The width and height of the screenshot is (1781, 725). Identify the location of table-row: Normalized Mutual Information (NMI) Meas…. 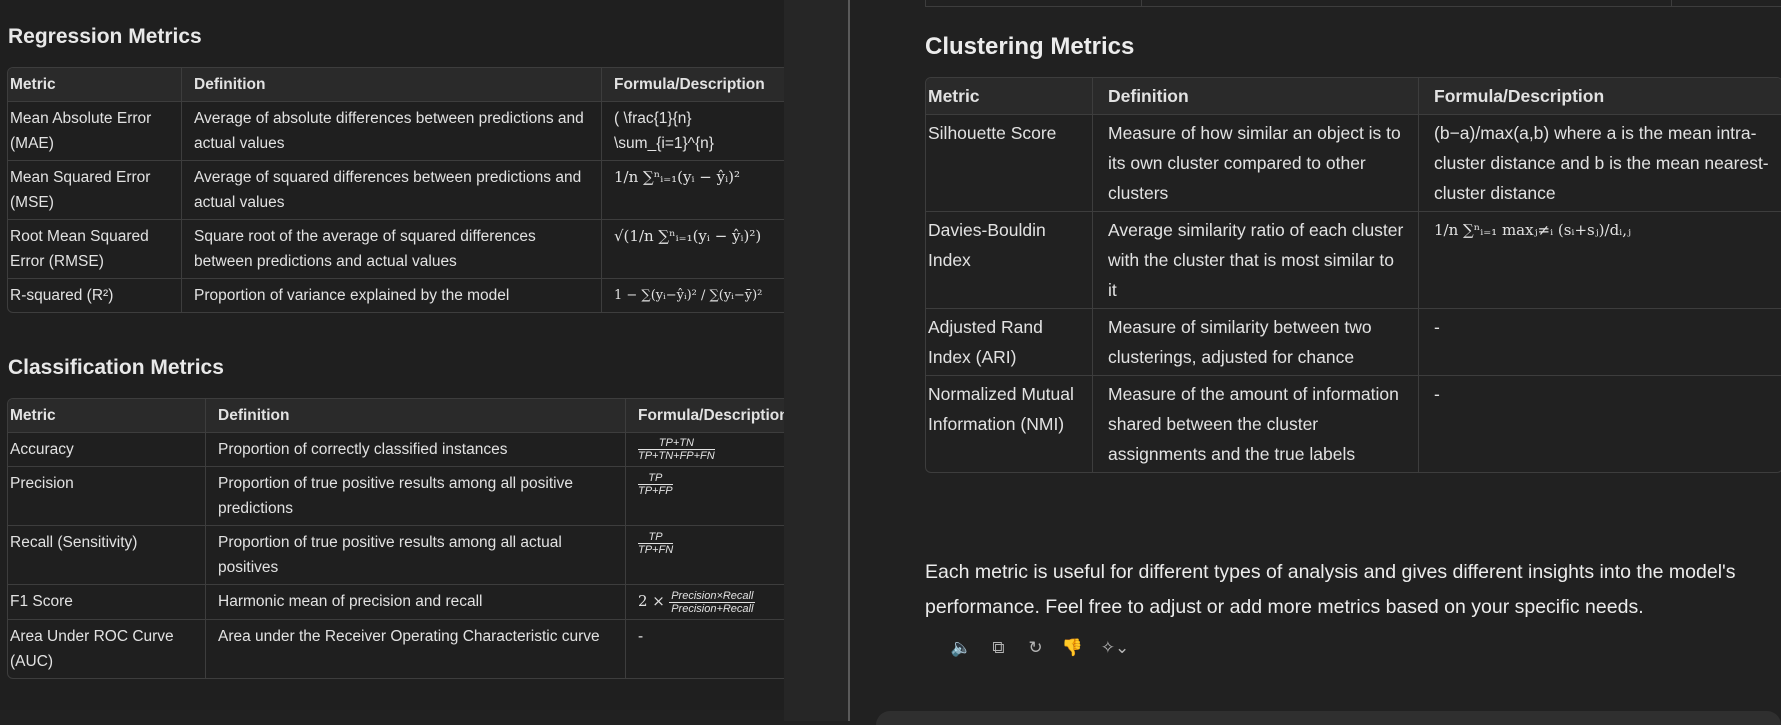
(1353, 424).